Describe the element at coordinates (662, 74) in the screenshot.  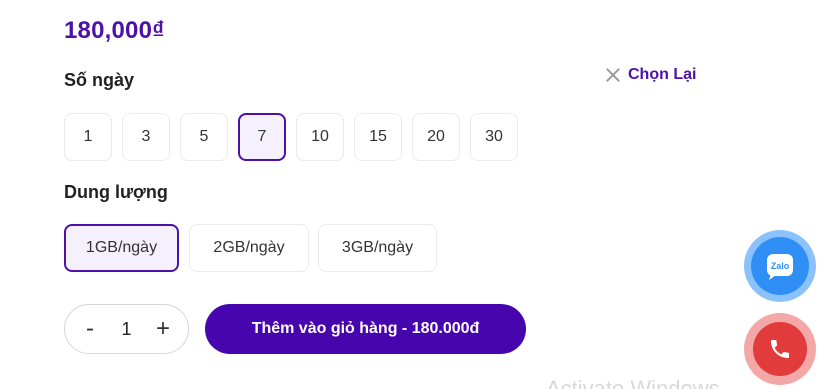
I see `reset-label: Chọn Lại` at that location.